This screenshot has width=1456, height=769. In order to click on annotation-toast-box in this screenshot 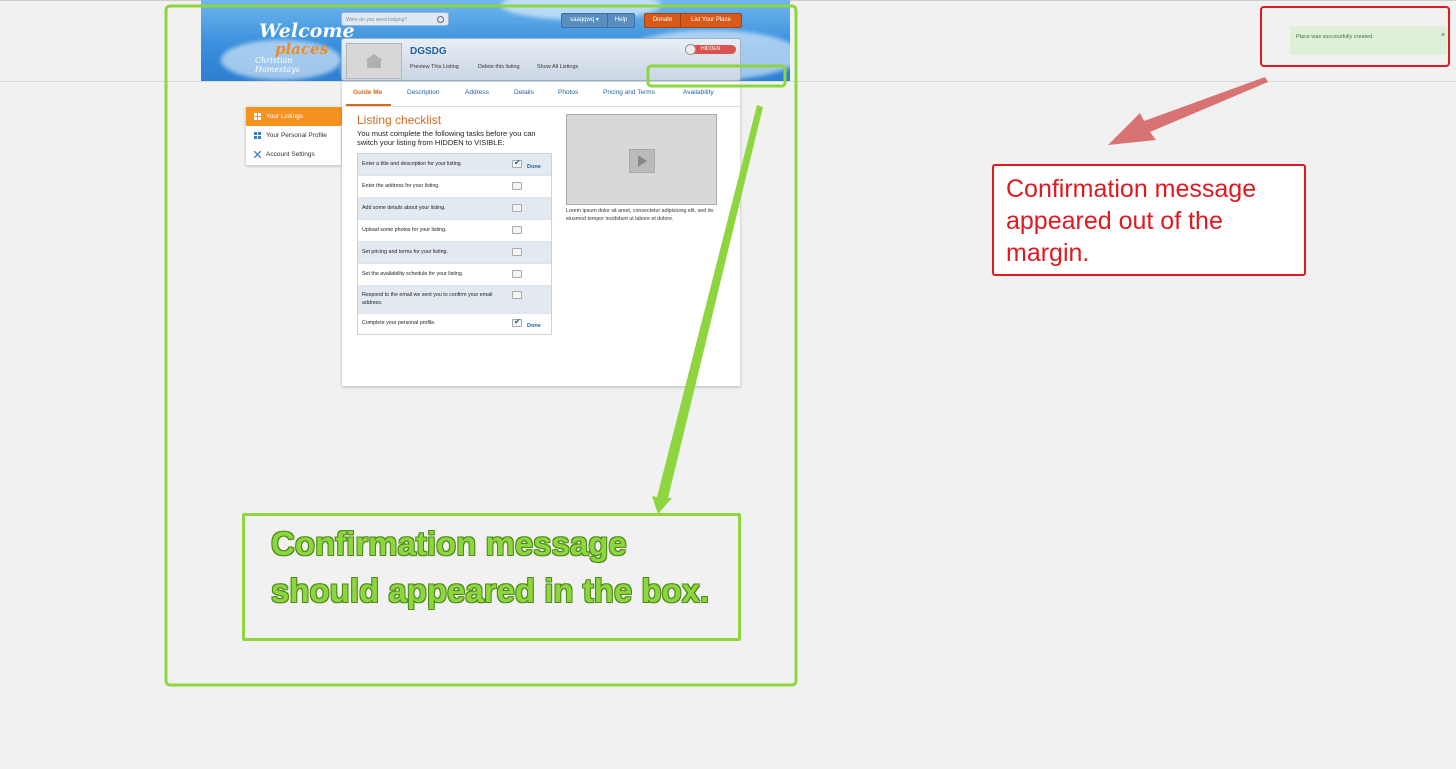, I will do `click(1355, 36)`.